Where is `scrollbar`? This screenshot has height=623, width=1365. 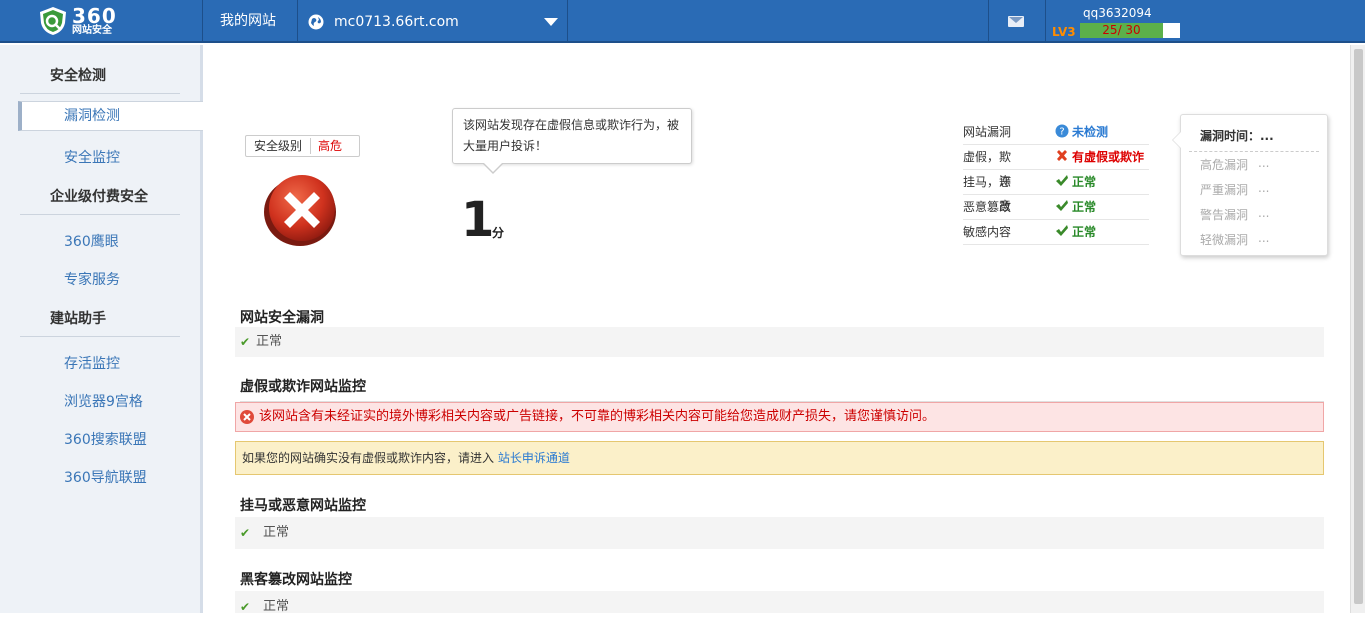
scrollbar is located at coordinates (1357, 329).